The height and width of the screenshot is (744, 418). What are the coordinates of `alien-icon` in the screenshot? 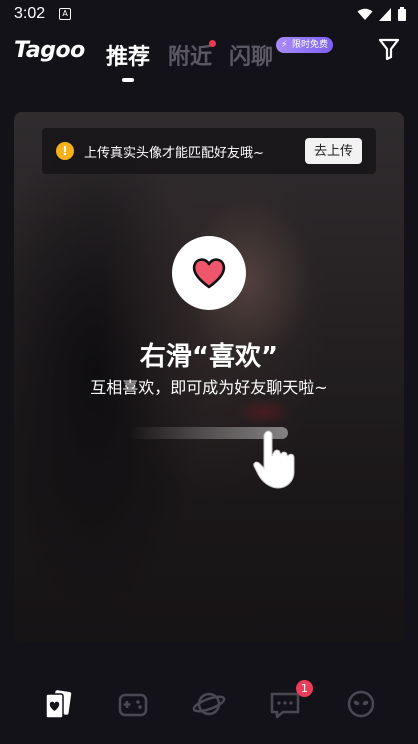 It's located at (361, 704).